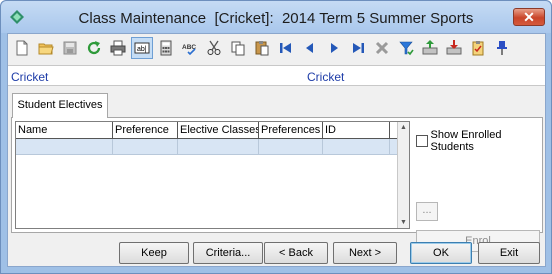 The height and width of the screenshot is (274, 552). I want to click on copy-icon, so click(238, 48).